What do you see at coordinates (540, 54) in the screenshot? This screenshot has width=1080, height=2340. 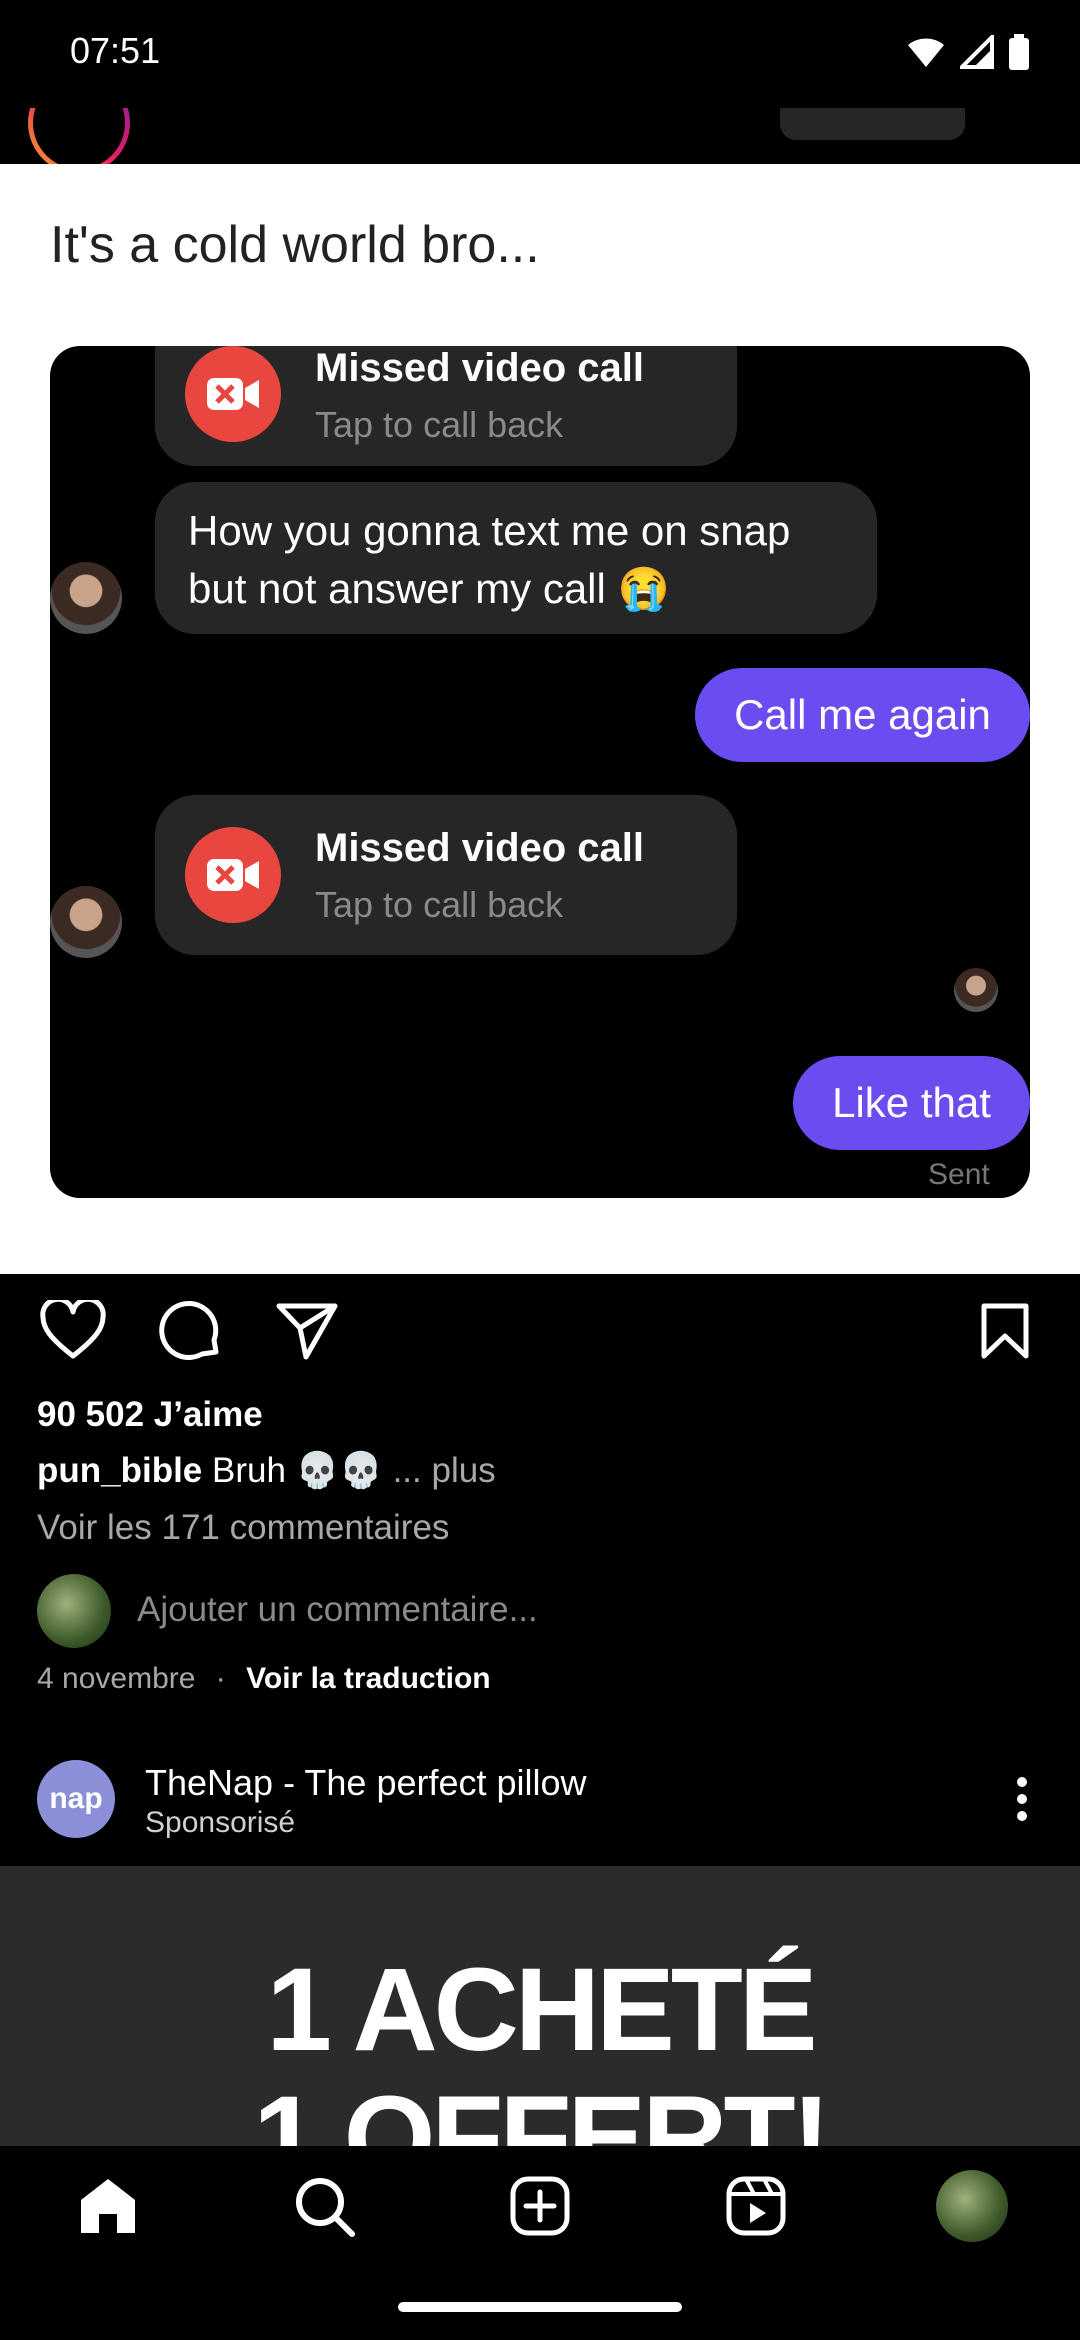 I see `status-bar: 07:51` at bounding box center [540, 54].